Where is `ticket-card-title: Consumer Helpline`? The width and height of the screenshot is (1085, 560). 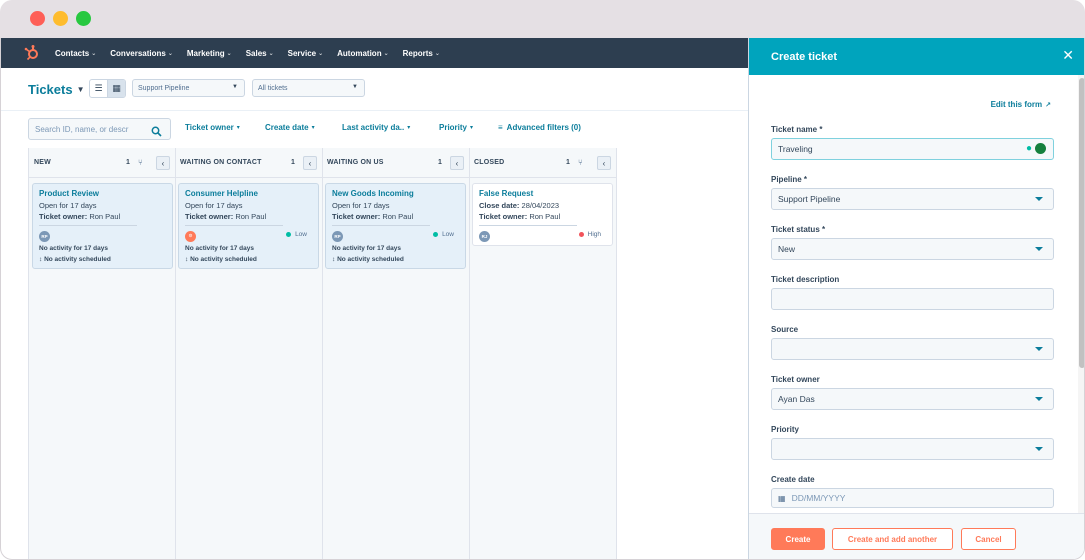
ticket-card-title: Consumer Helpline is located at coordinates (248, 193).